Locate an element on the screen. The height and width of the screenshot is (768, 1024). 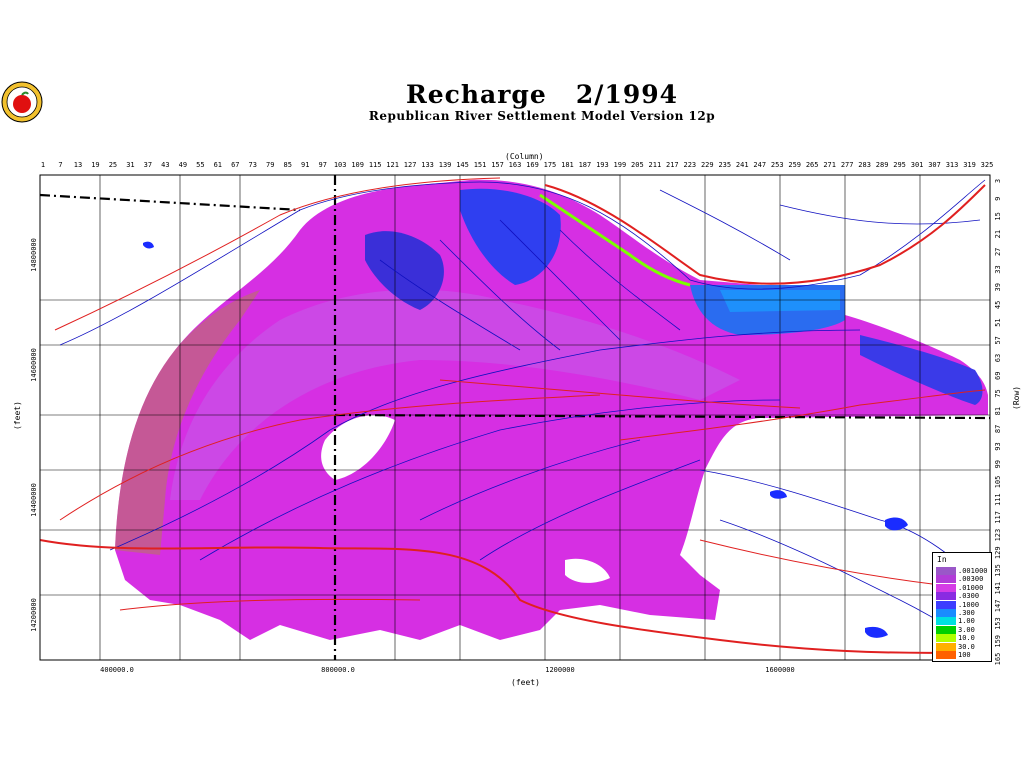
column-tick-label: 121 is located at coordinates (392, 165).